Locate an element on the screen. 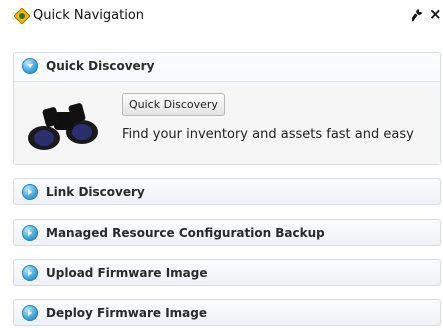  panel-header-deploy-firmware-image: Deploy Firmware Image is located at coordinates (227, 313).